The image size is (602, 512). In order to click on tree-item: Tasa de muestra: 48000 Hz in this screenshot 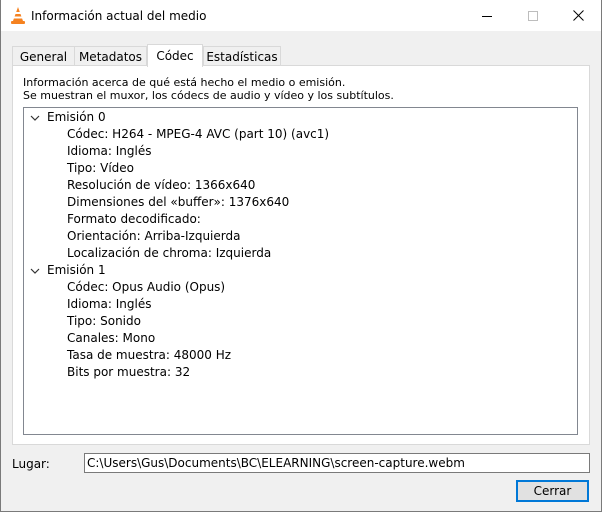, I will do `click(149, 355)`.